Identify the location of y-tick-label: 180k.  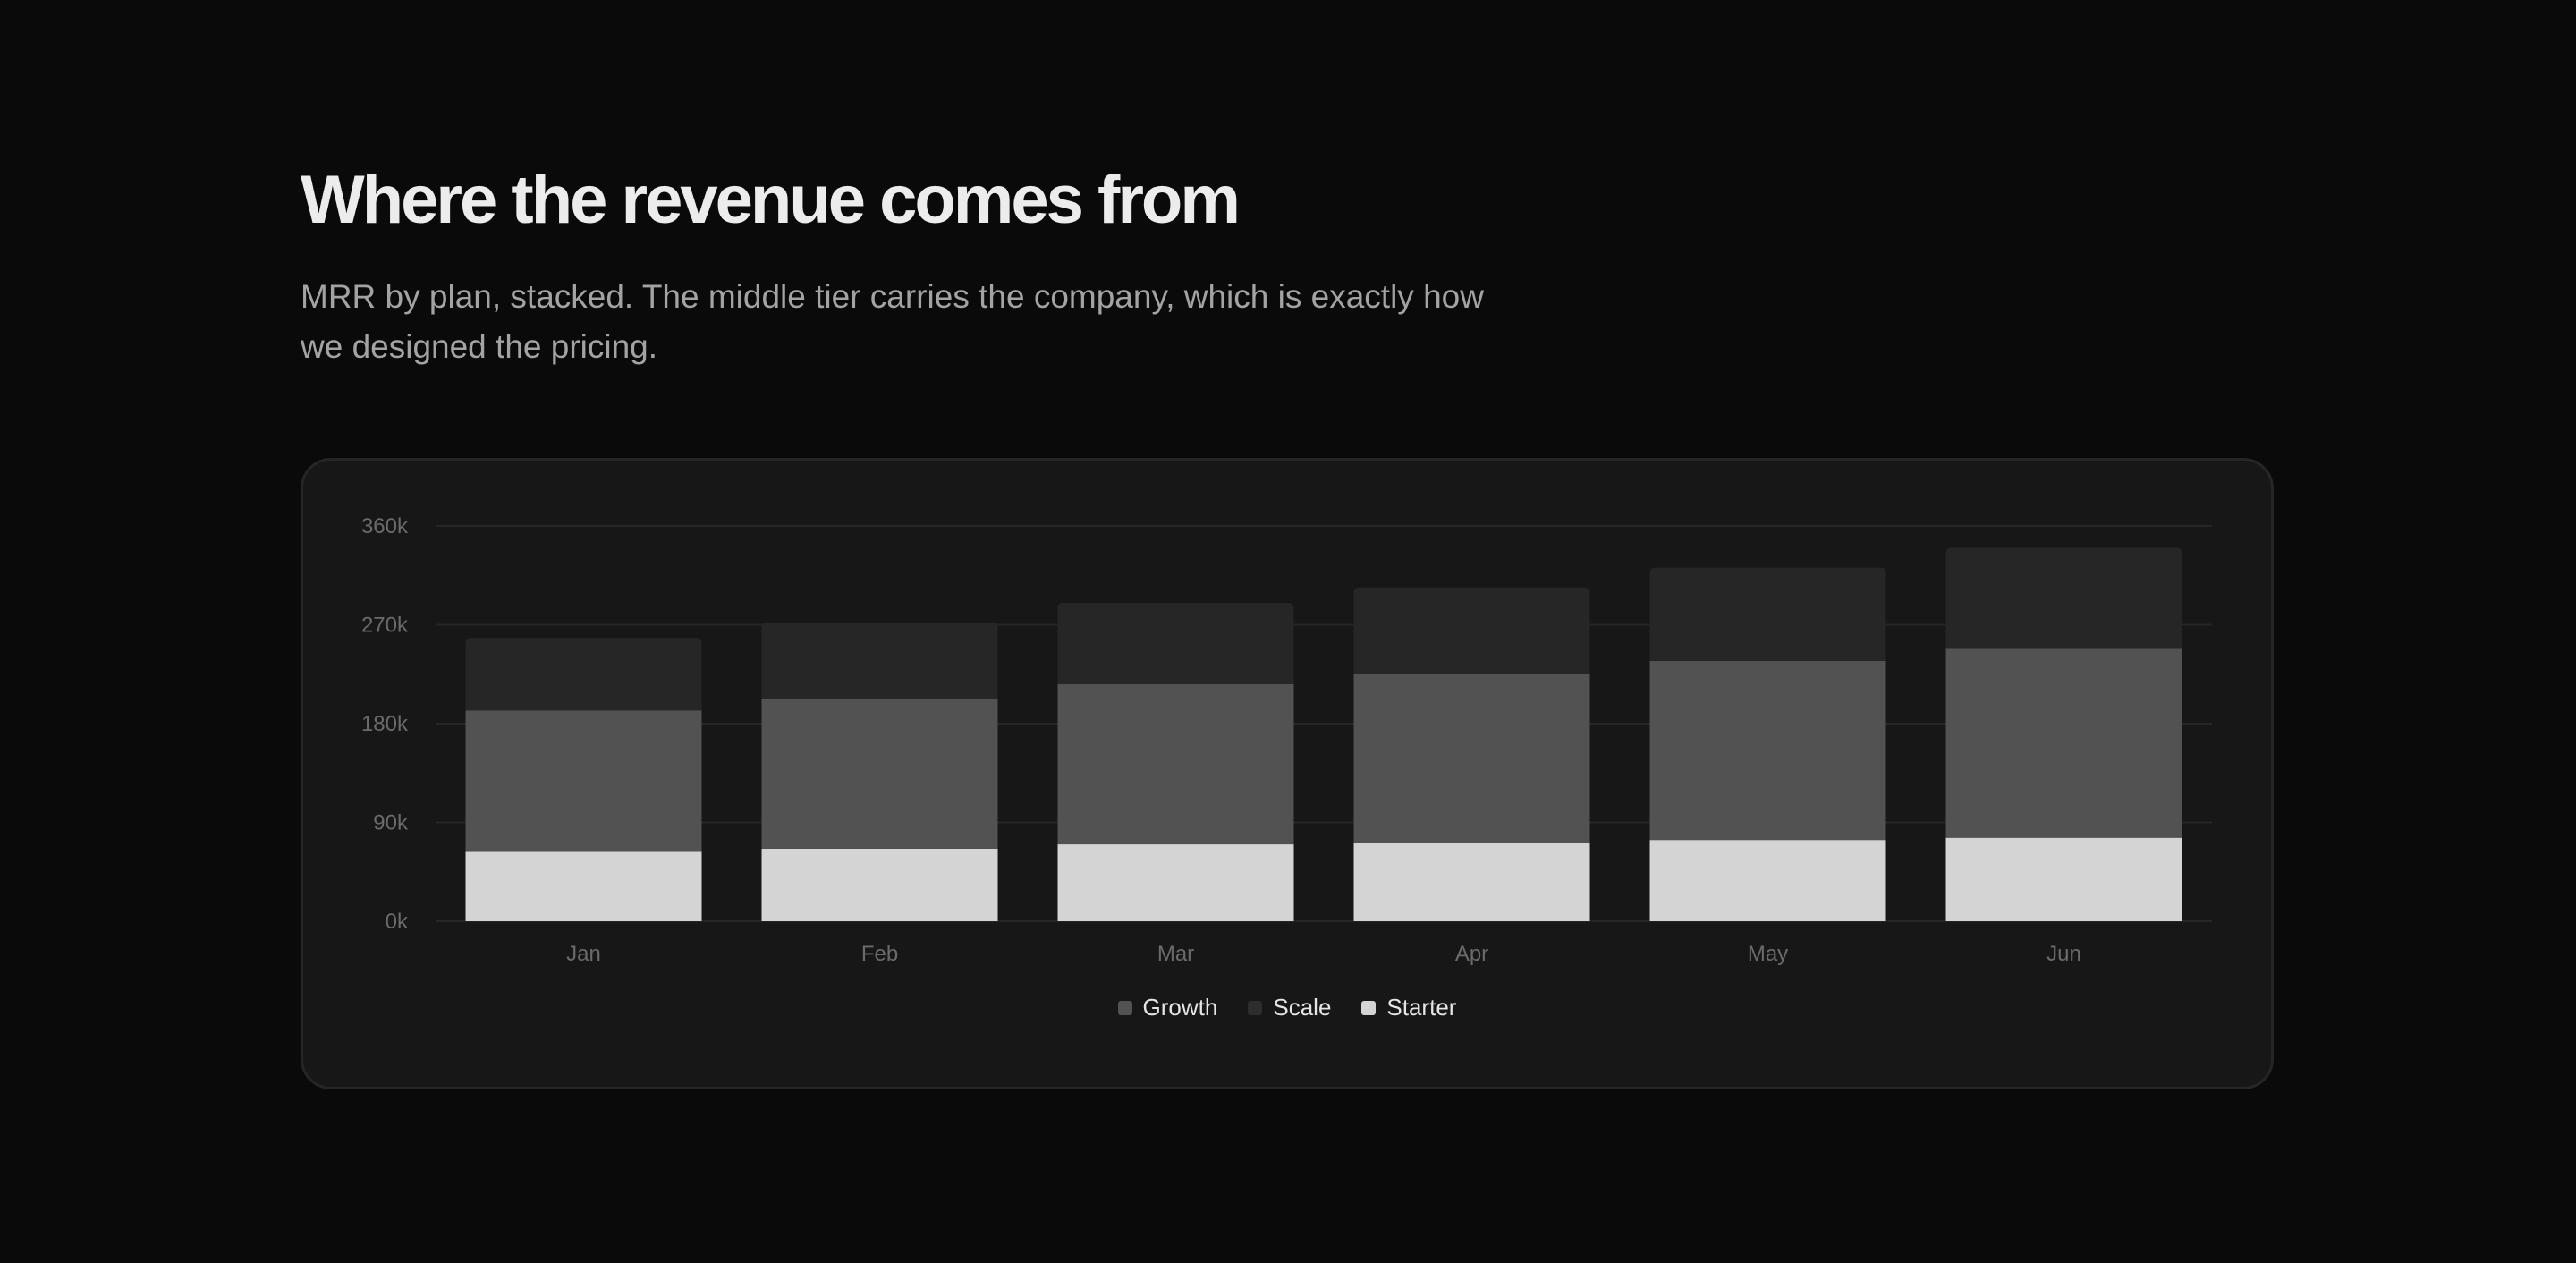
(385, 724).